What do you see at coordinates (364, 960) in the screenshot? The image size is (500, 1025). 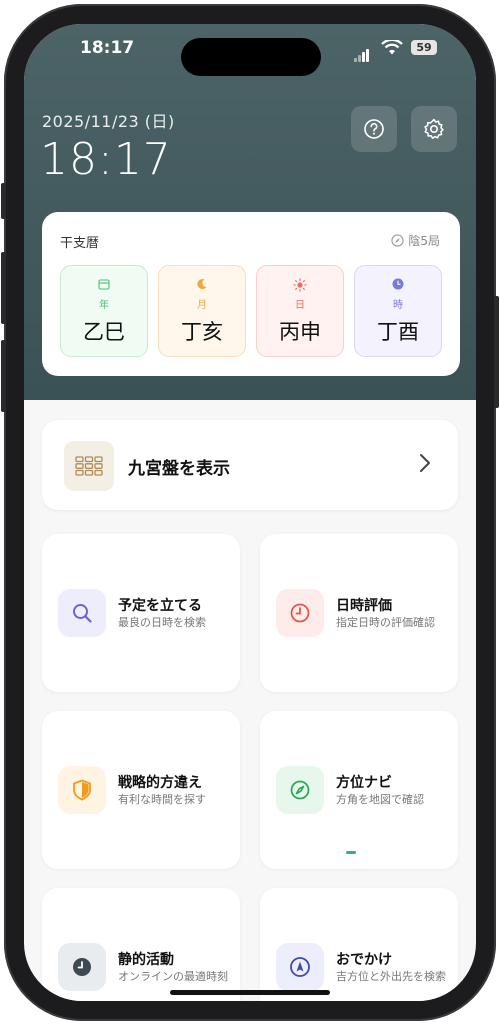 I see `tile-title: おでかけ` at bounding box center [364, 960].